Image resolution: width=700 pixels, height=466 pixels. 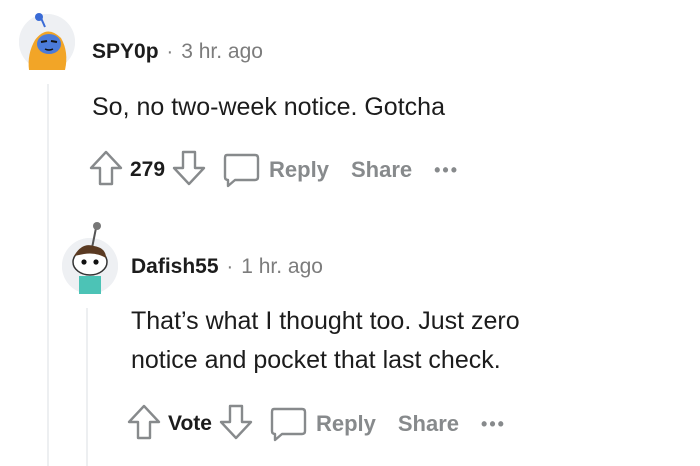 I want to click on comment-text-line: notice and pocket that last check., so click(x=316, y=360).